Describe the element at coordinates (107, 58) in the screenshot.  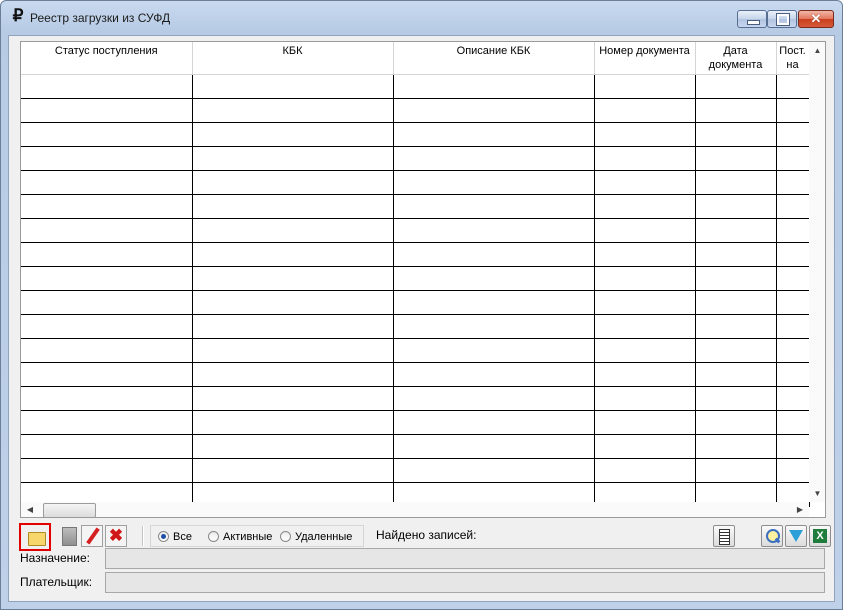
I see `column-header-status: Статус поступления` at that location.